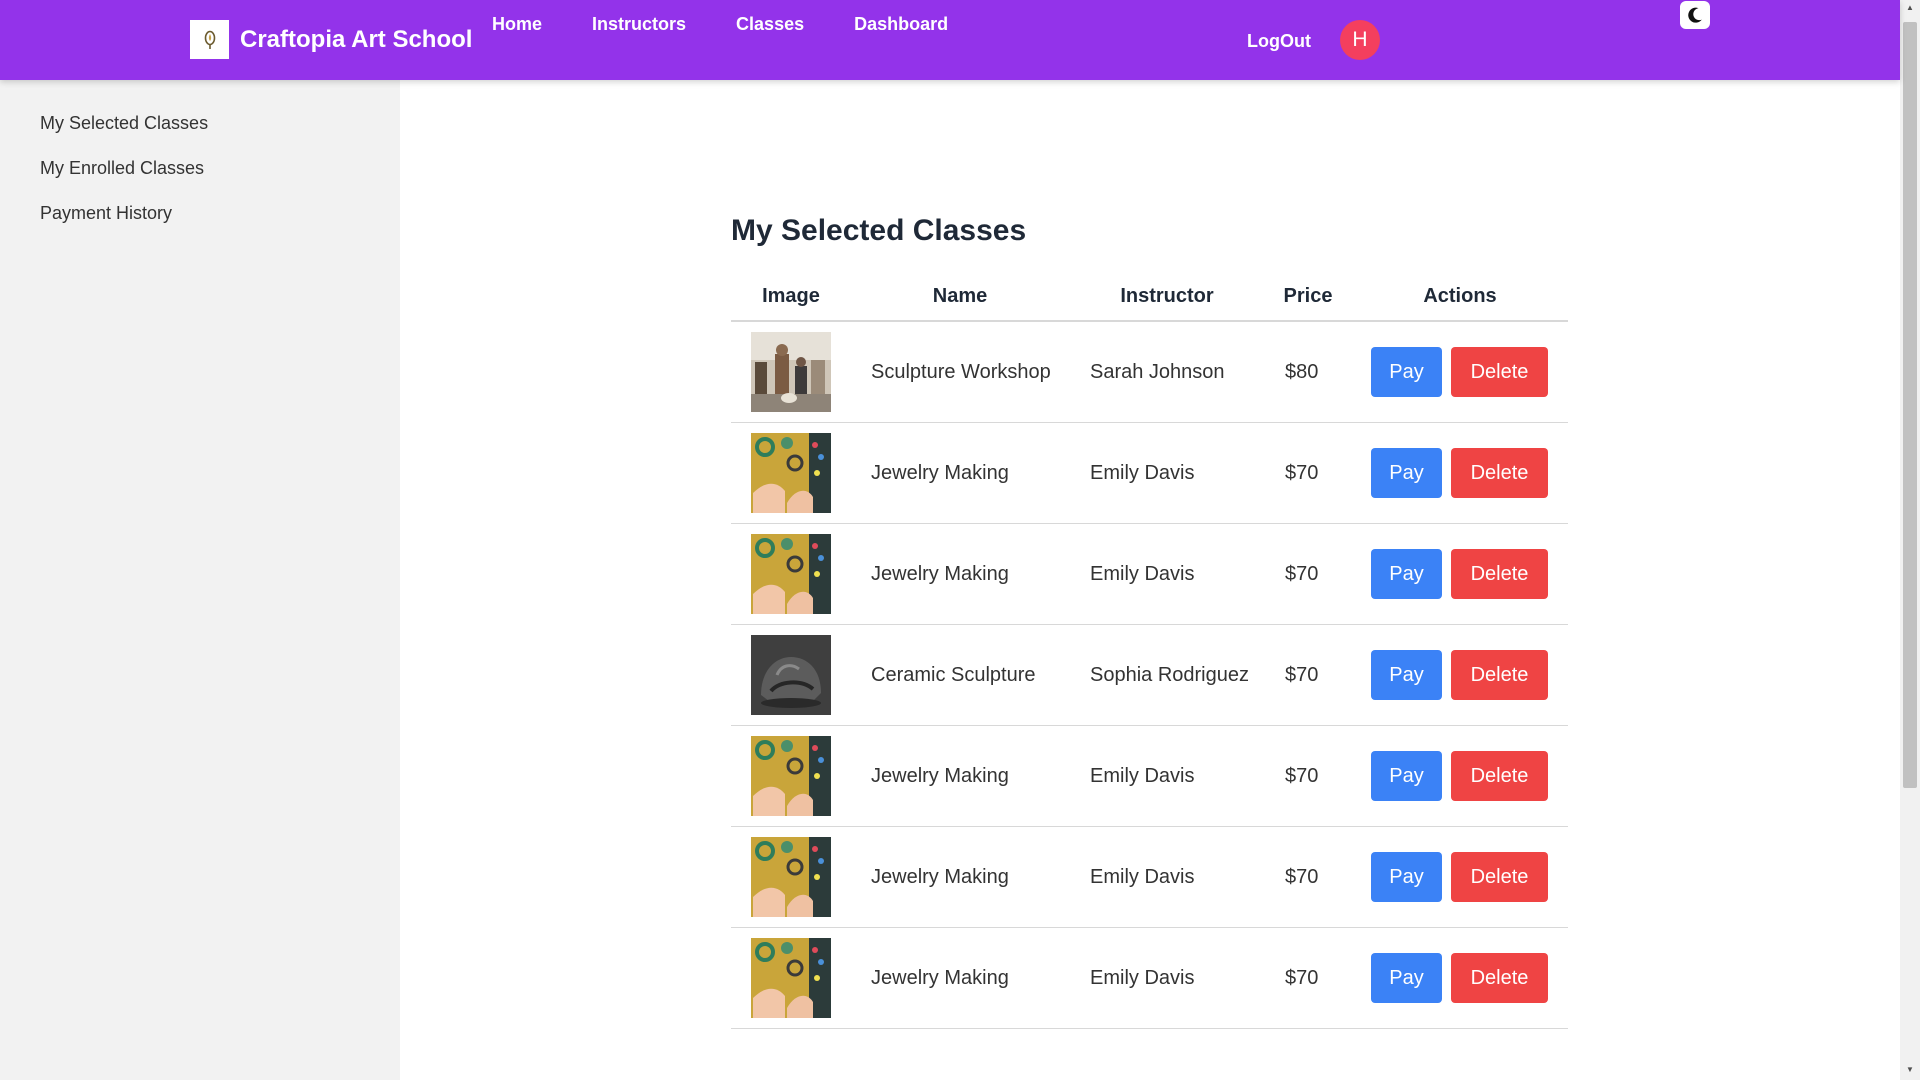  I want to click on moon-icon, so click(1695, 15).